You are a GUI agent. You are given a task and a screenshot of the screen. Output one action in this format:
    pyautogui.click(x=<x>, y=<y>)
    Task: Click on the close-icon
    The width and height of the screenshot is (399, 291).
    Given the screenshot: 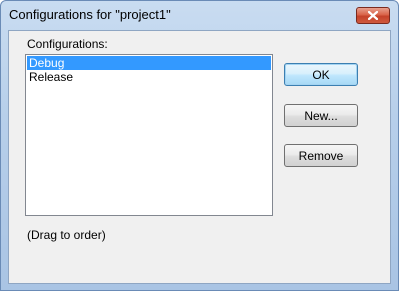 What is the action you would take?
    pyautogui.click(x=373, y=15)
    